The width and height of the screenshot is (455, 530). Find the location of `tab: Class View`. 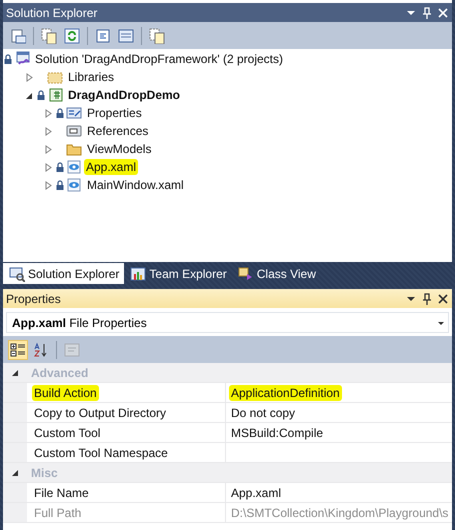

tab: Class View is located at coordinates (276, 273).